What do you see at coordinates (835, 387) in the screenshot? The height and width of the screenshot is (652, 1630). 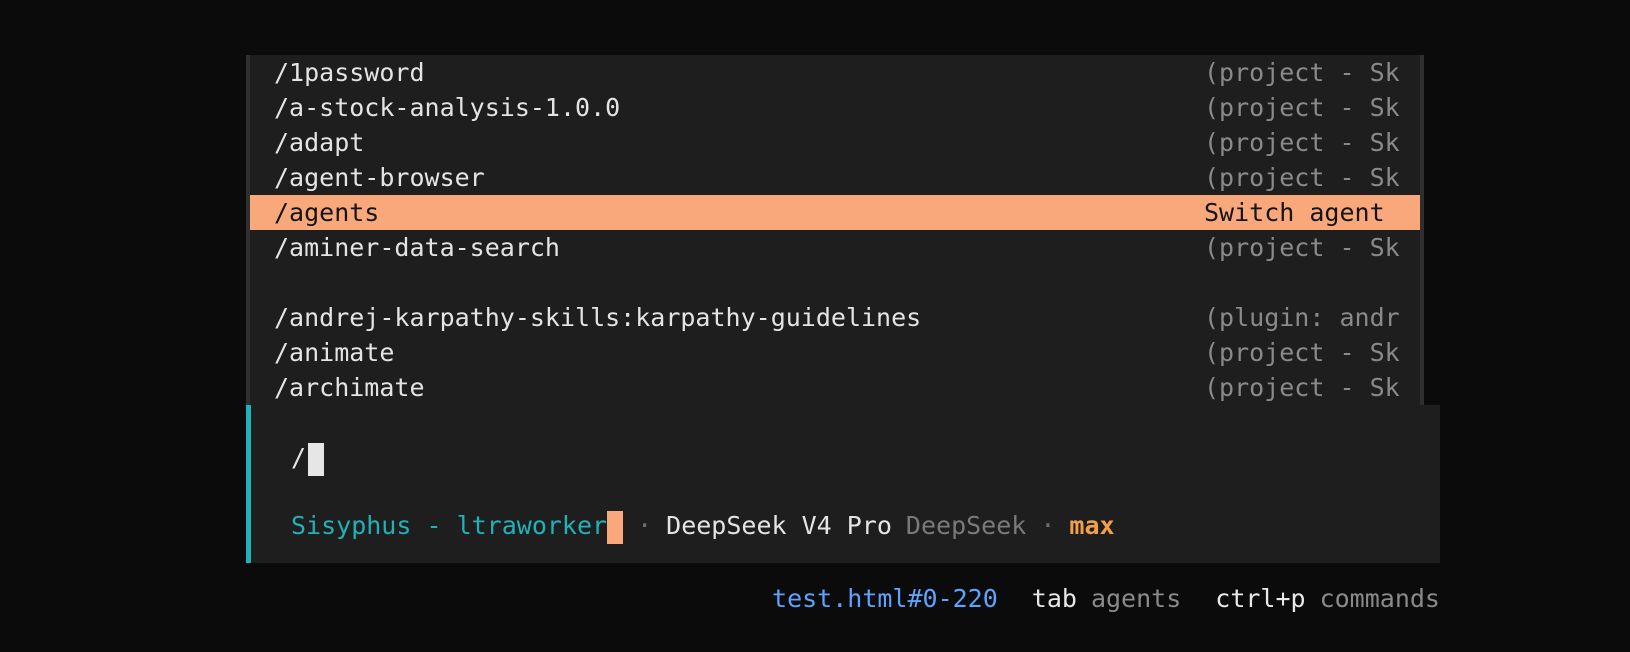 I see `command-item: /archimate (project - Sk` at bounding box center [835, 387].